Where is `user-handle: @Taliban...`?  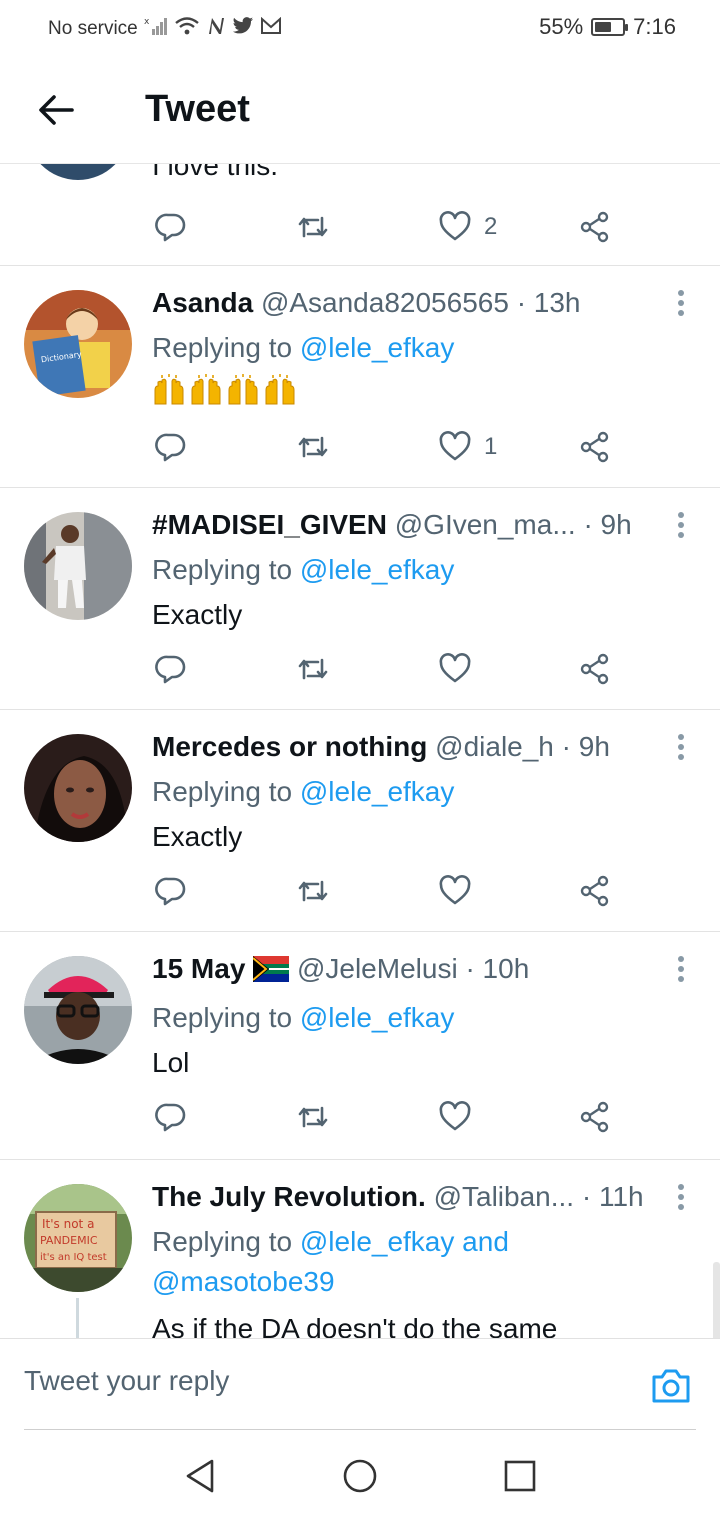 user-handle: @Taliban... is located at coordinates (504, 1196).